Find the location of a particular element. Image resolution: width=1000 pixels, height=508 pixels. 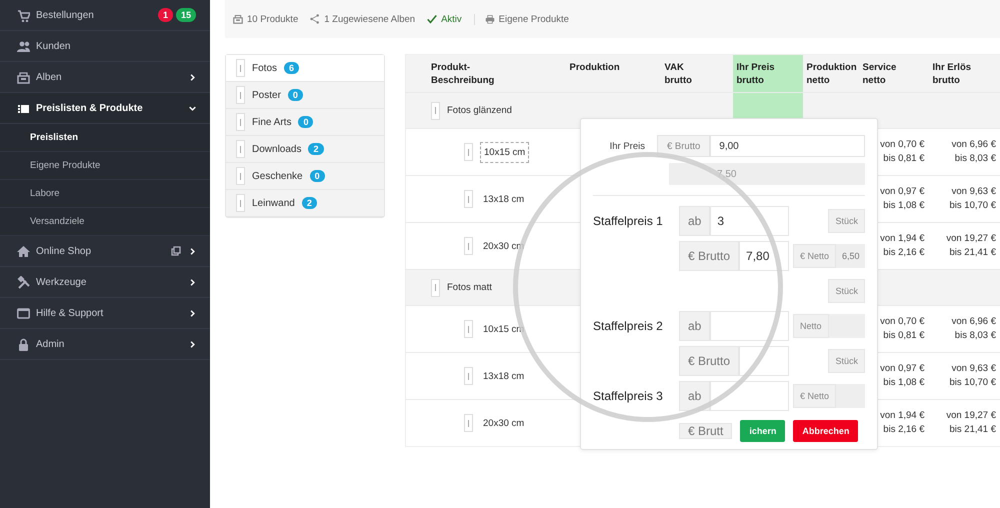

cart-icon is located at coordinates (23, 15).